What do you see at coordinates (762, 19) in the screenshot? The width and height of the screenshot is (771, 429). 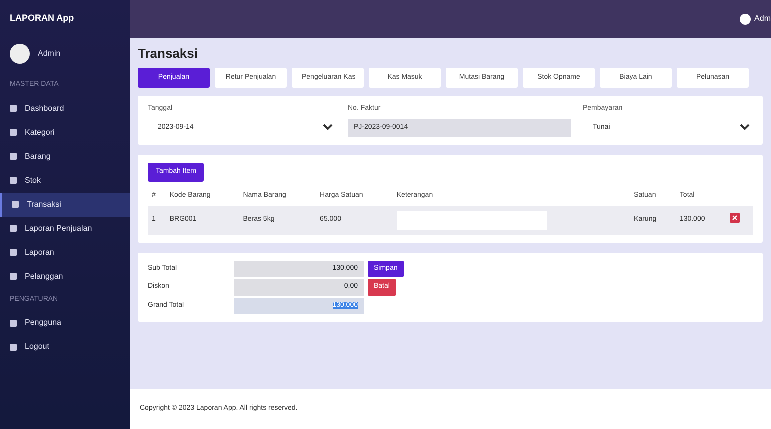 I see `user-name: Adm` at bounding box center [762, 19].